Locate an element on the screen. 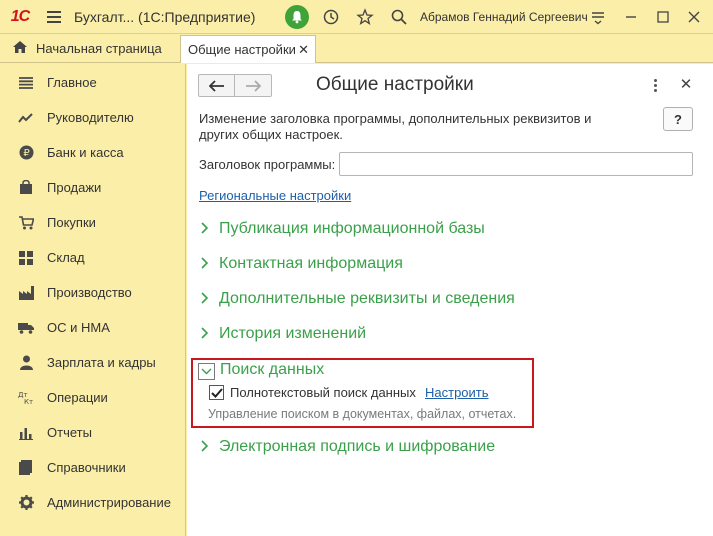 This screenshot has width=713, height=536. section-data-search: Поиск данных is located at coordinates (272, 370).